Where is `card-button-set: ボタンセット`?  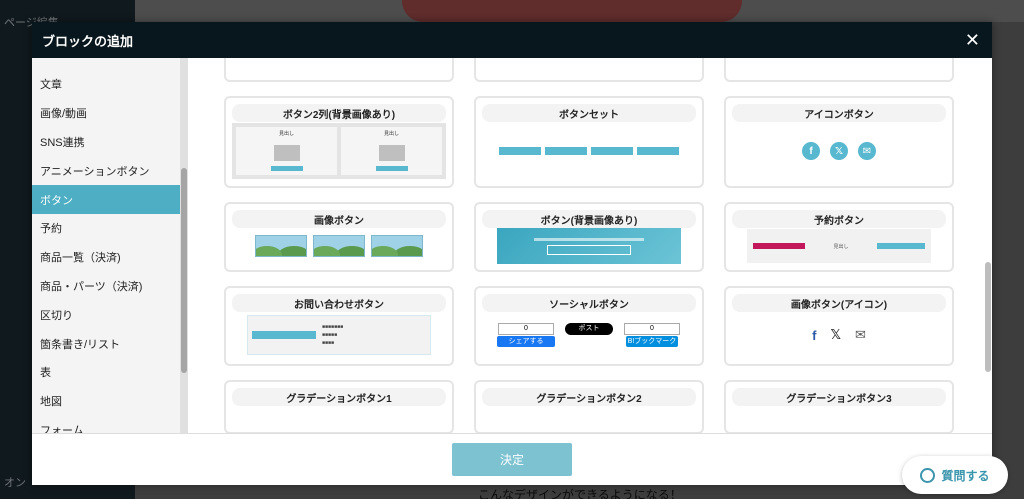 card-button-set: ボタンセット is located at coordinates (589, 142).